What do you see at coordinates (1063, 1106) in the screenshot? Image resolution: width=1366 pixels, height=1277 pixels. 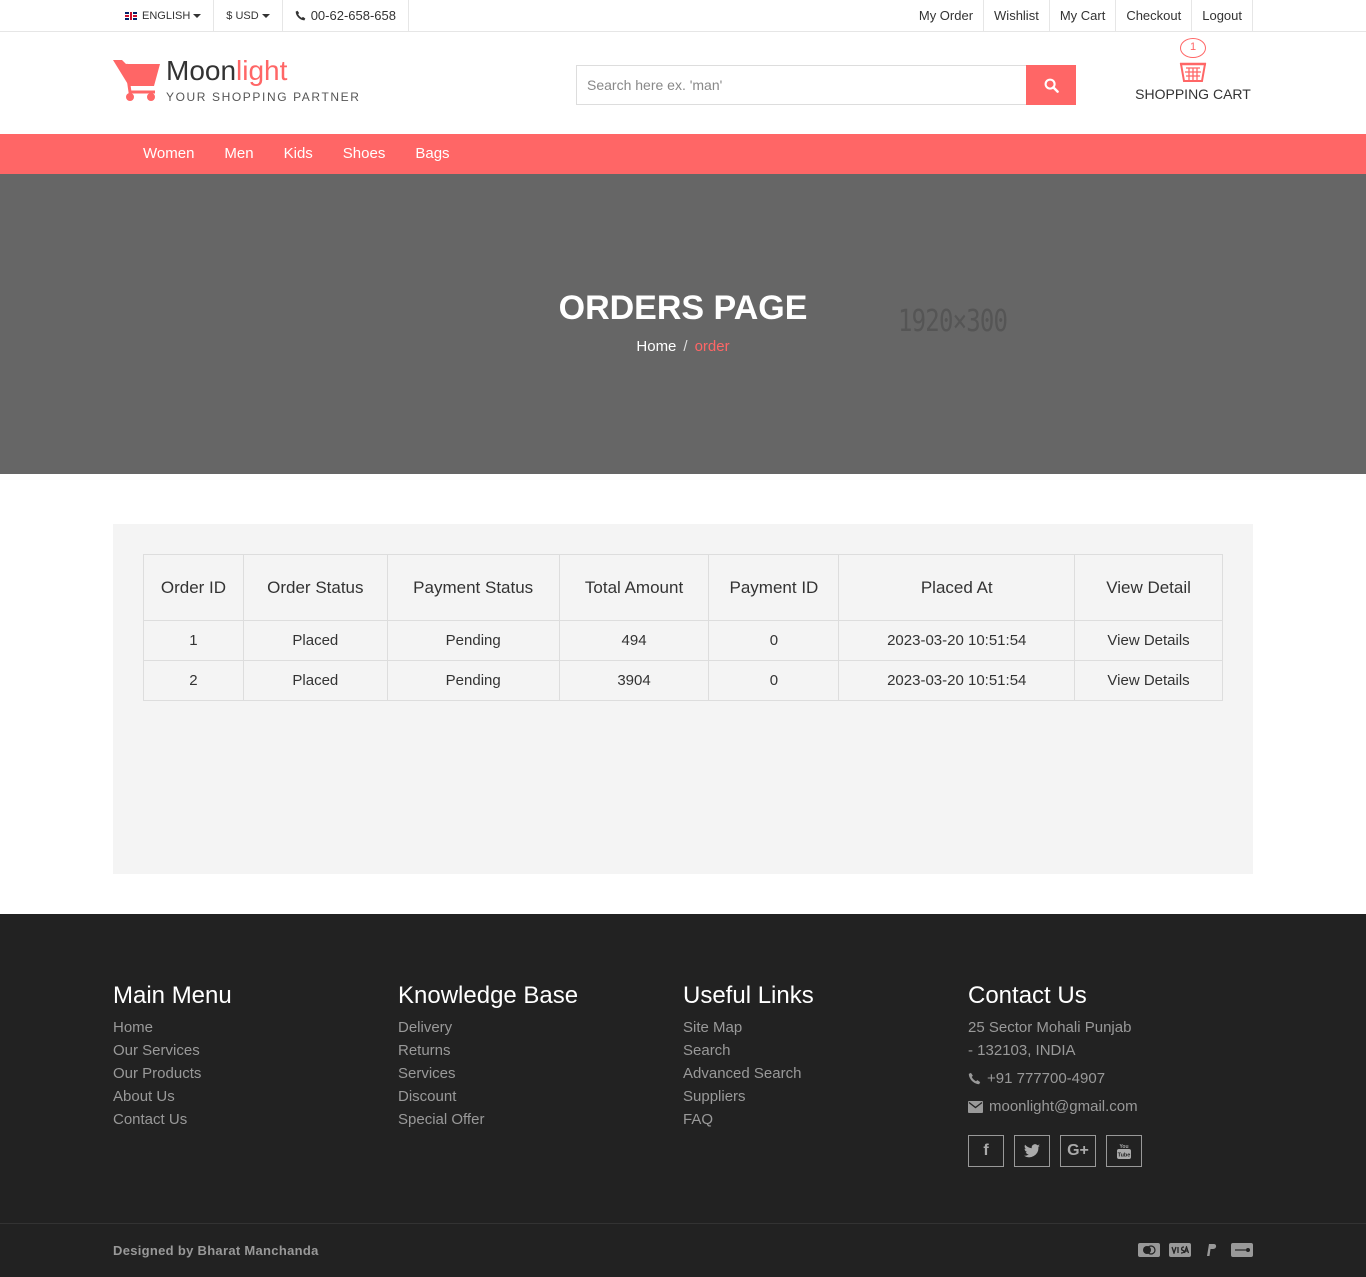 I see `contact-email: moonlight@gmail.com` at bounding box center [1063, 1106].